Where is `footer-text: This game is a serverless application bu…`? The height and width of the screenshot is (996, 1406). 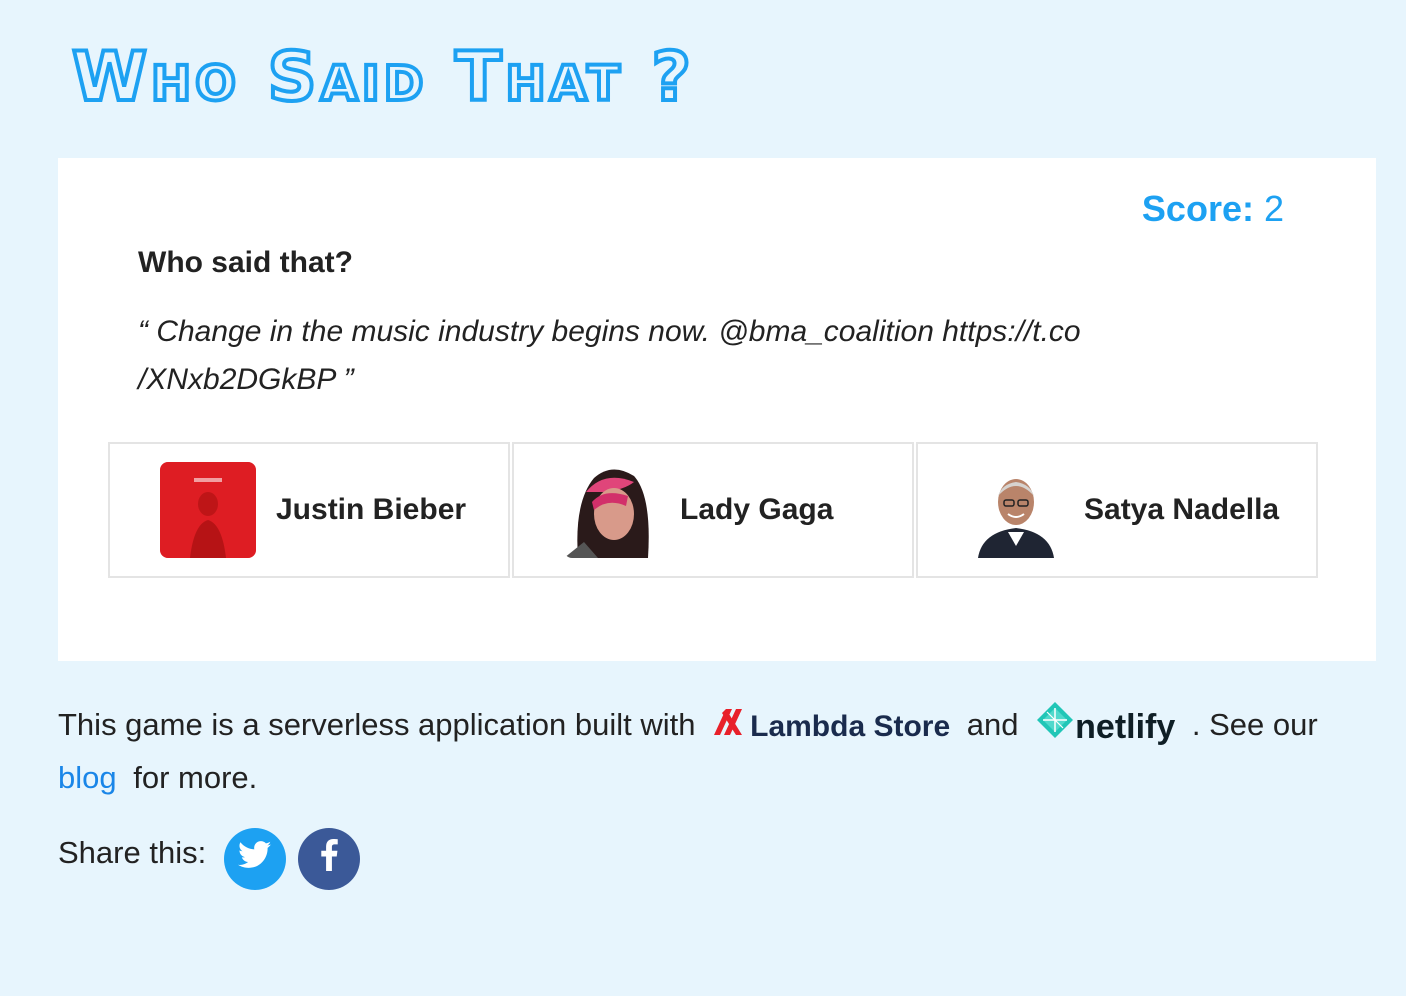 footer-text: This game is a serverless application bu… is located at coordinates (713, 751).